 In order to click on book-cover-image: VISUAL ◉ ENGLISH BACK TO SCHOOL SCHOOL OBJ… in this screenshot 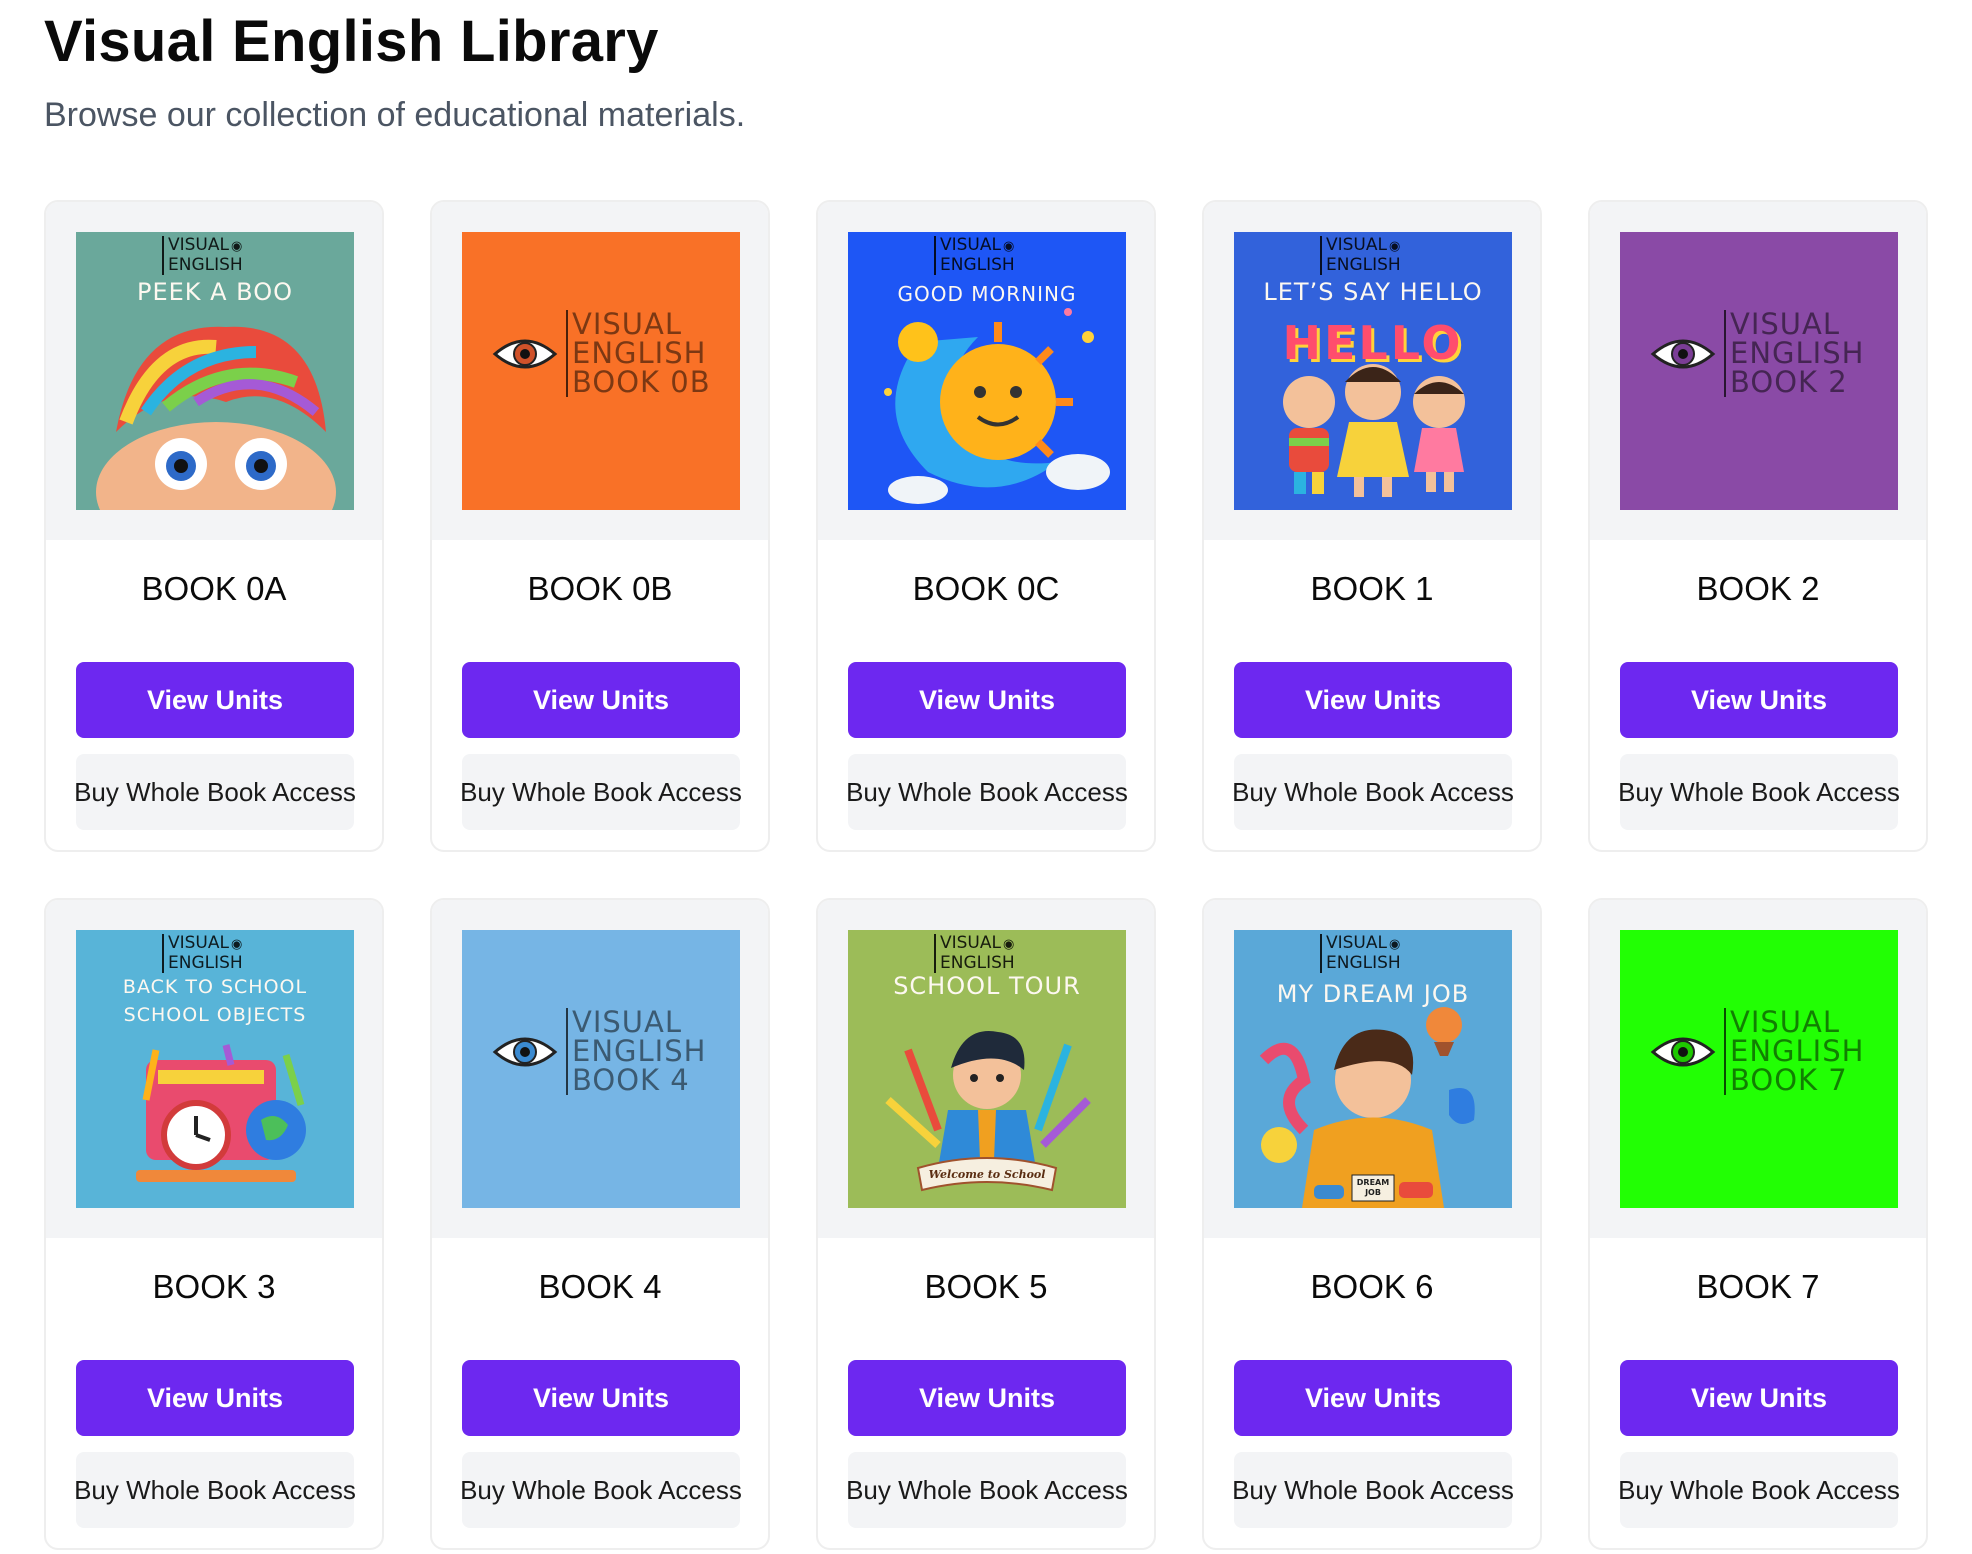, I will do `click(215, 1069)`.